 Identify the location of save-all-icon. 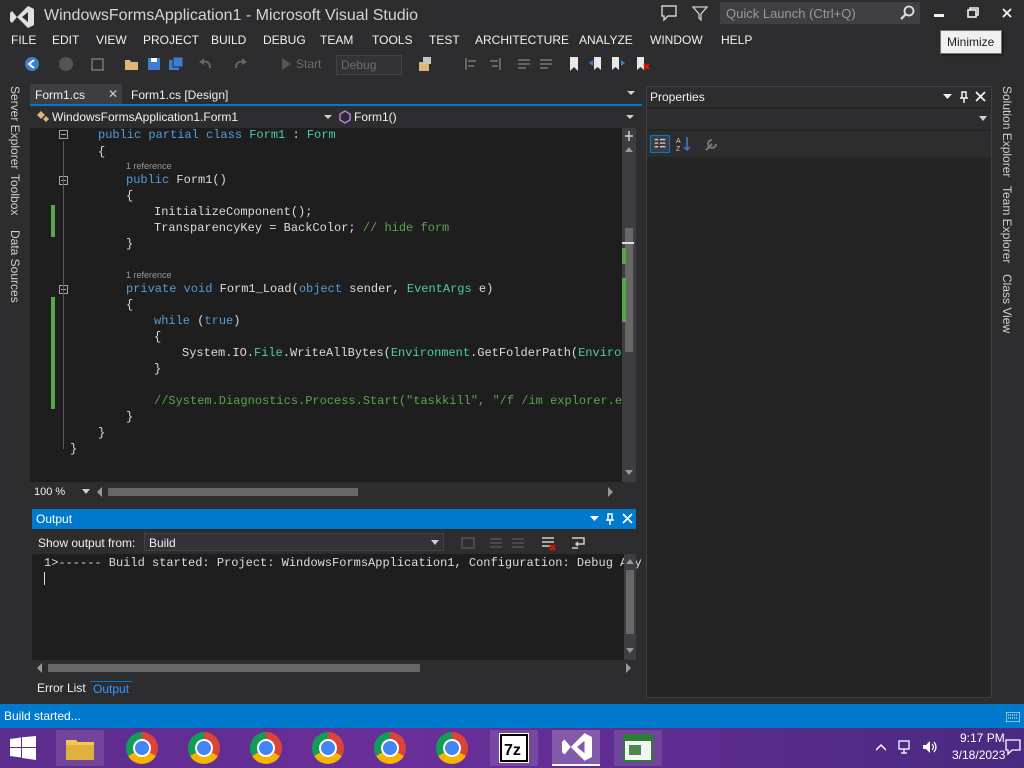
(176, 64).